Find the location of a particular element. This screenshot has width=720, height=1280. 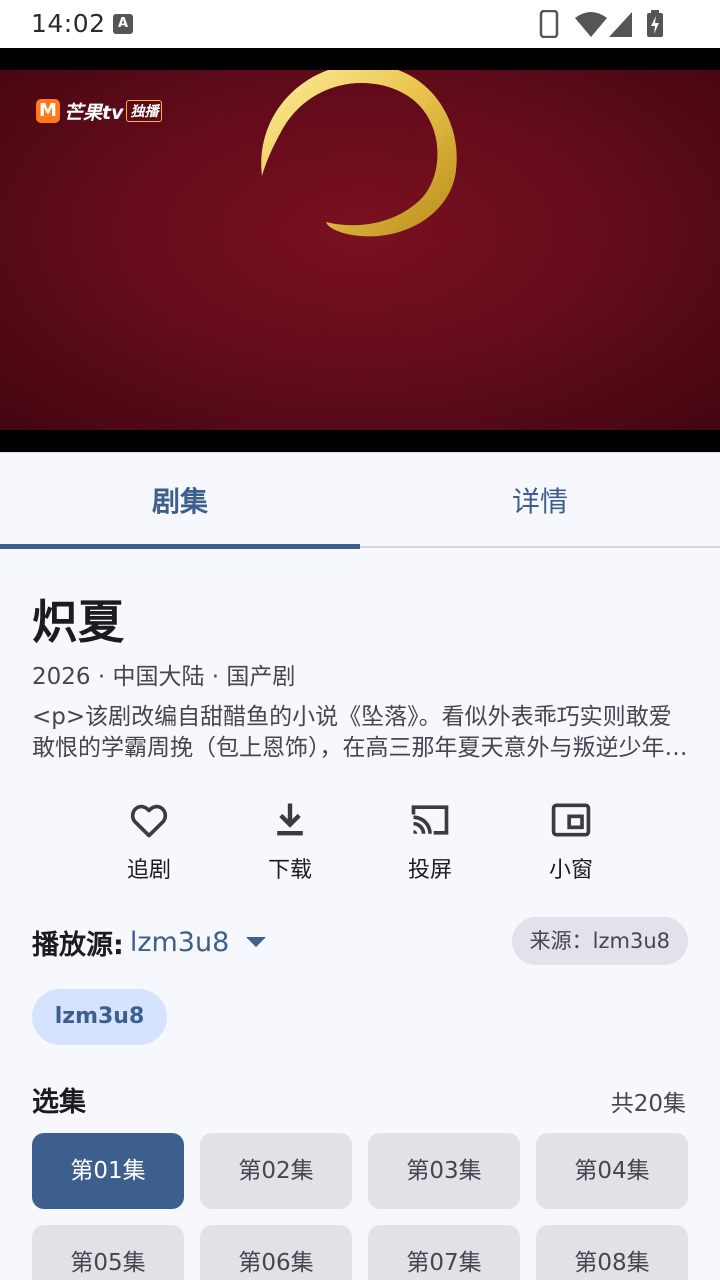

episode-button: 第05集 is located at coordinates (108, 1252).